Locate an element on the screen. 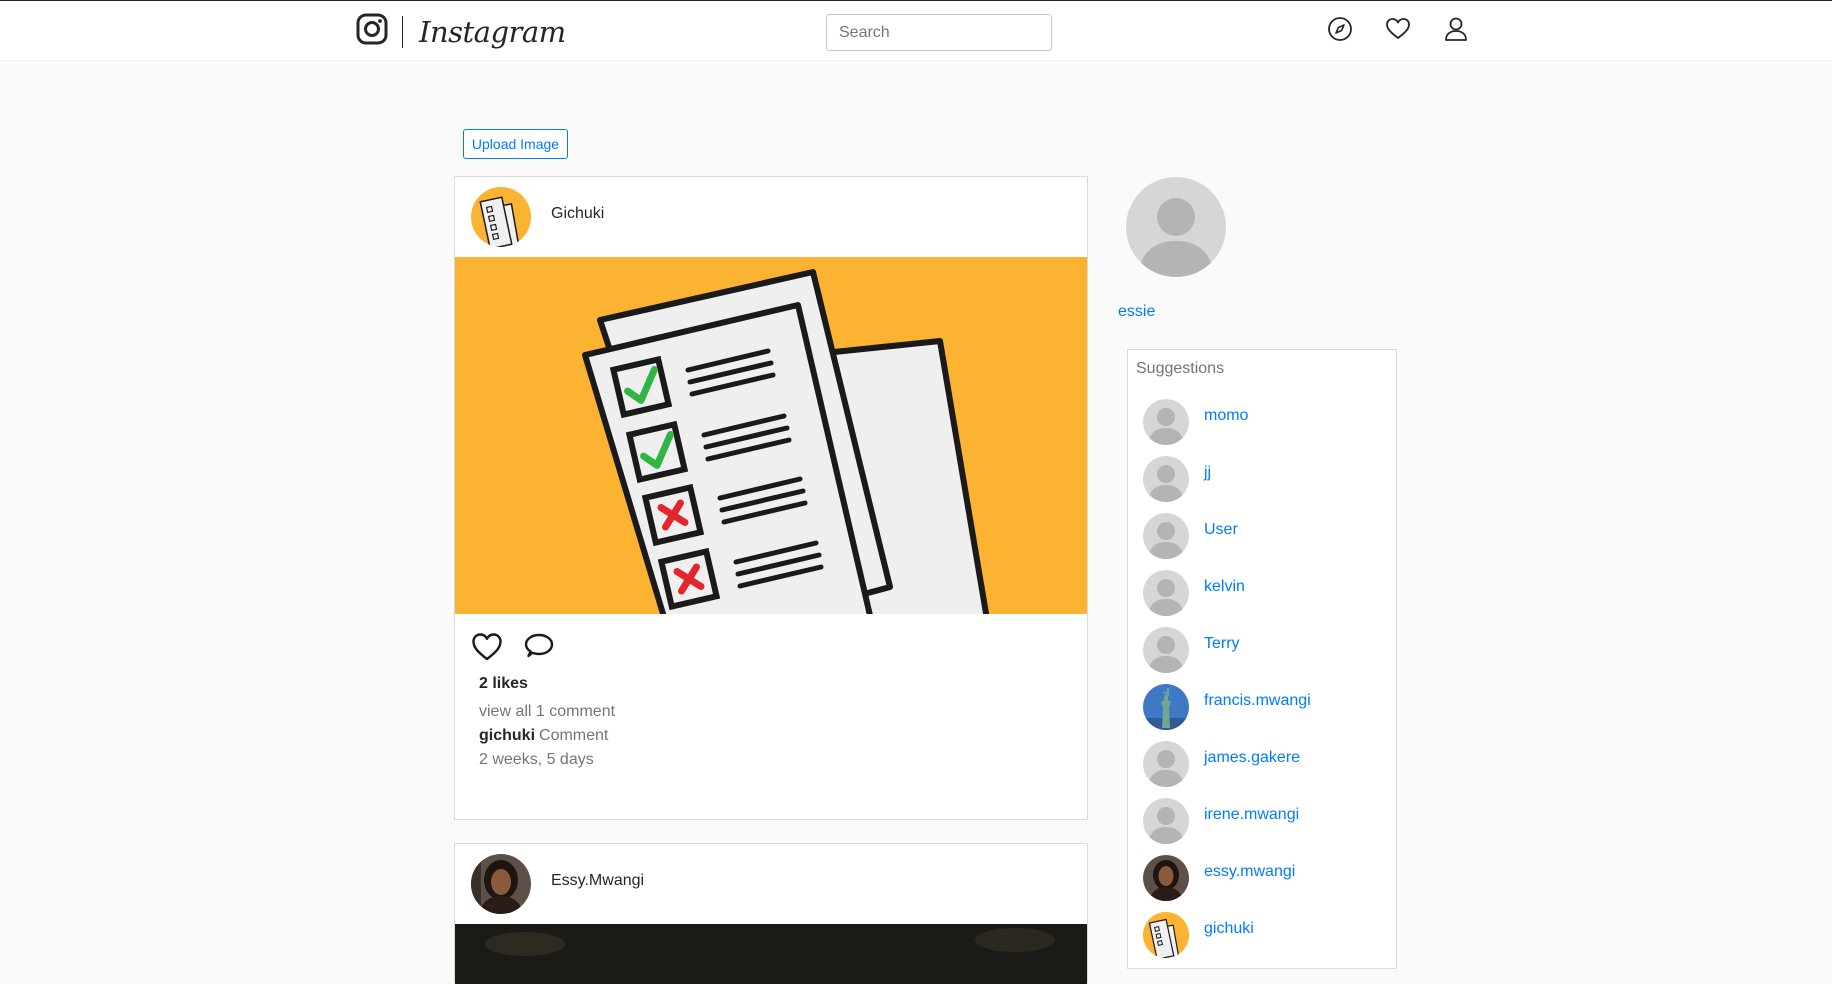  heart-icon is located at coordinates (1398, 29).